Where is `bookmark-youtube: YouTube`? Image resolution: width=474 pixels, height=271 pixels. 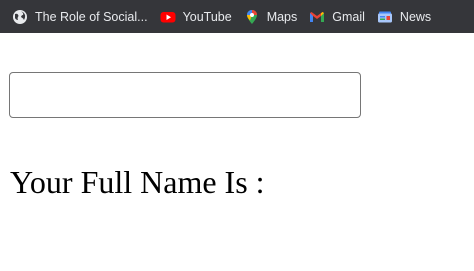
bookmark-youtube: YouTube is located at coordinates (196, 16).